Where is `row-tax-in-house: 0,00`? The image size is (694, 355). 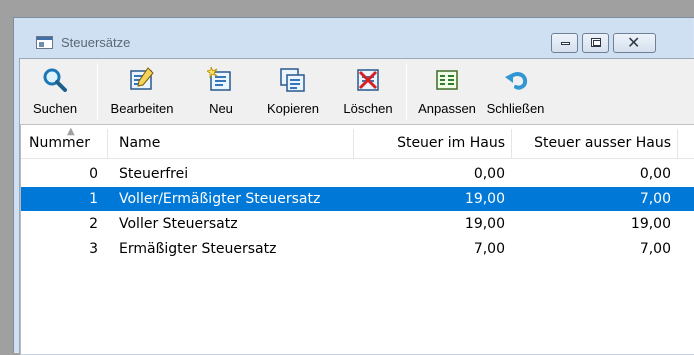
row-tax-in-house: 0,00 is located at coordinates (489, 174).